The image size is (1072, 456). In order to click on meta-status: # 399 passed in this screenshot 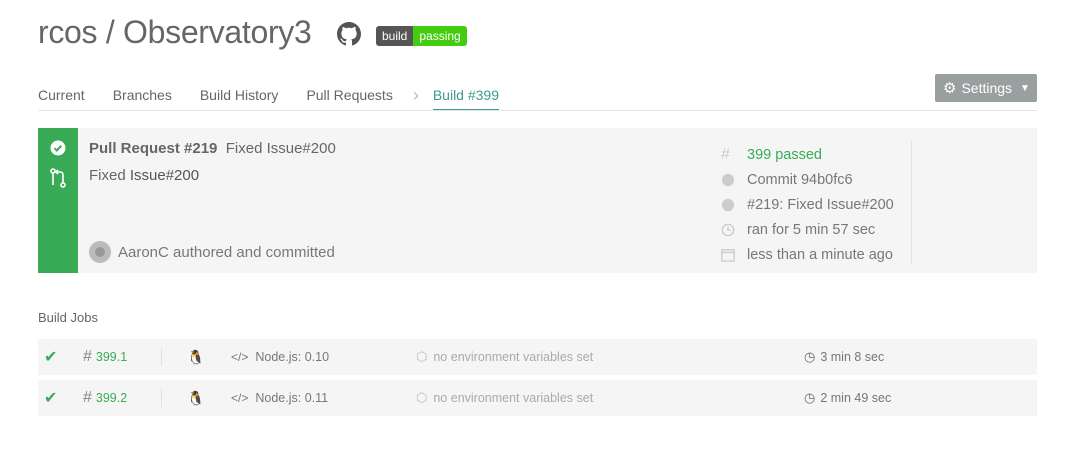, I will do `click(807, 154)`.